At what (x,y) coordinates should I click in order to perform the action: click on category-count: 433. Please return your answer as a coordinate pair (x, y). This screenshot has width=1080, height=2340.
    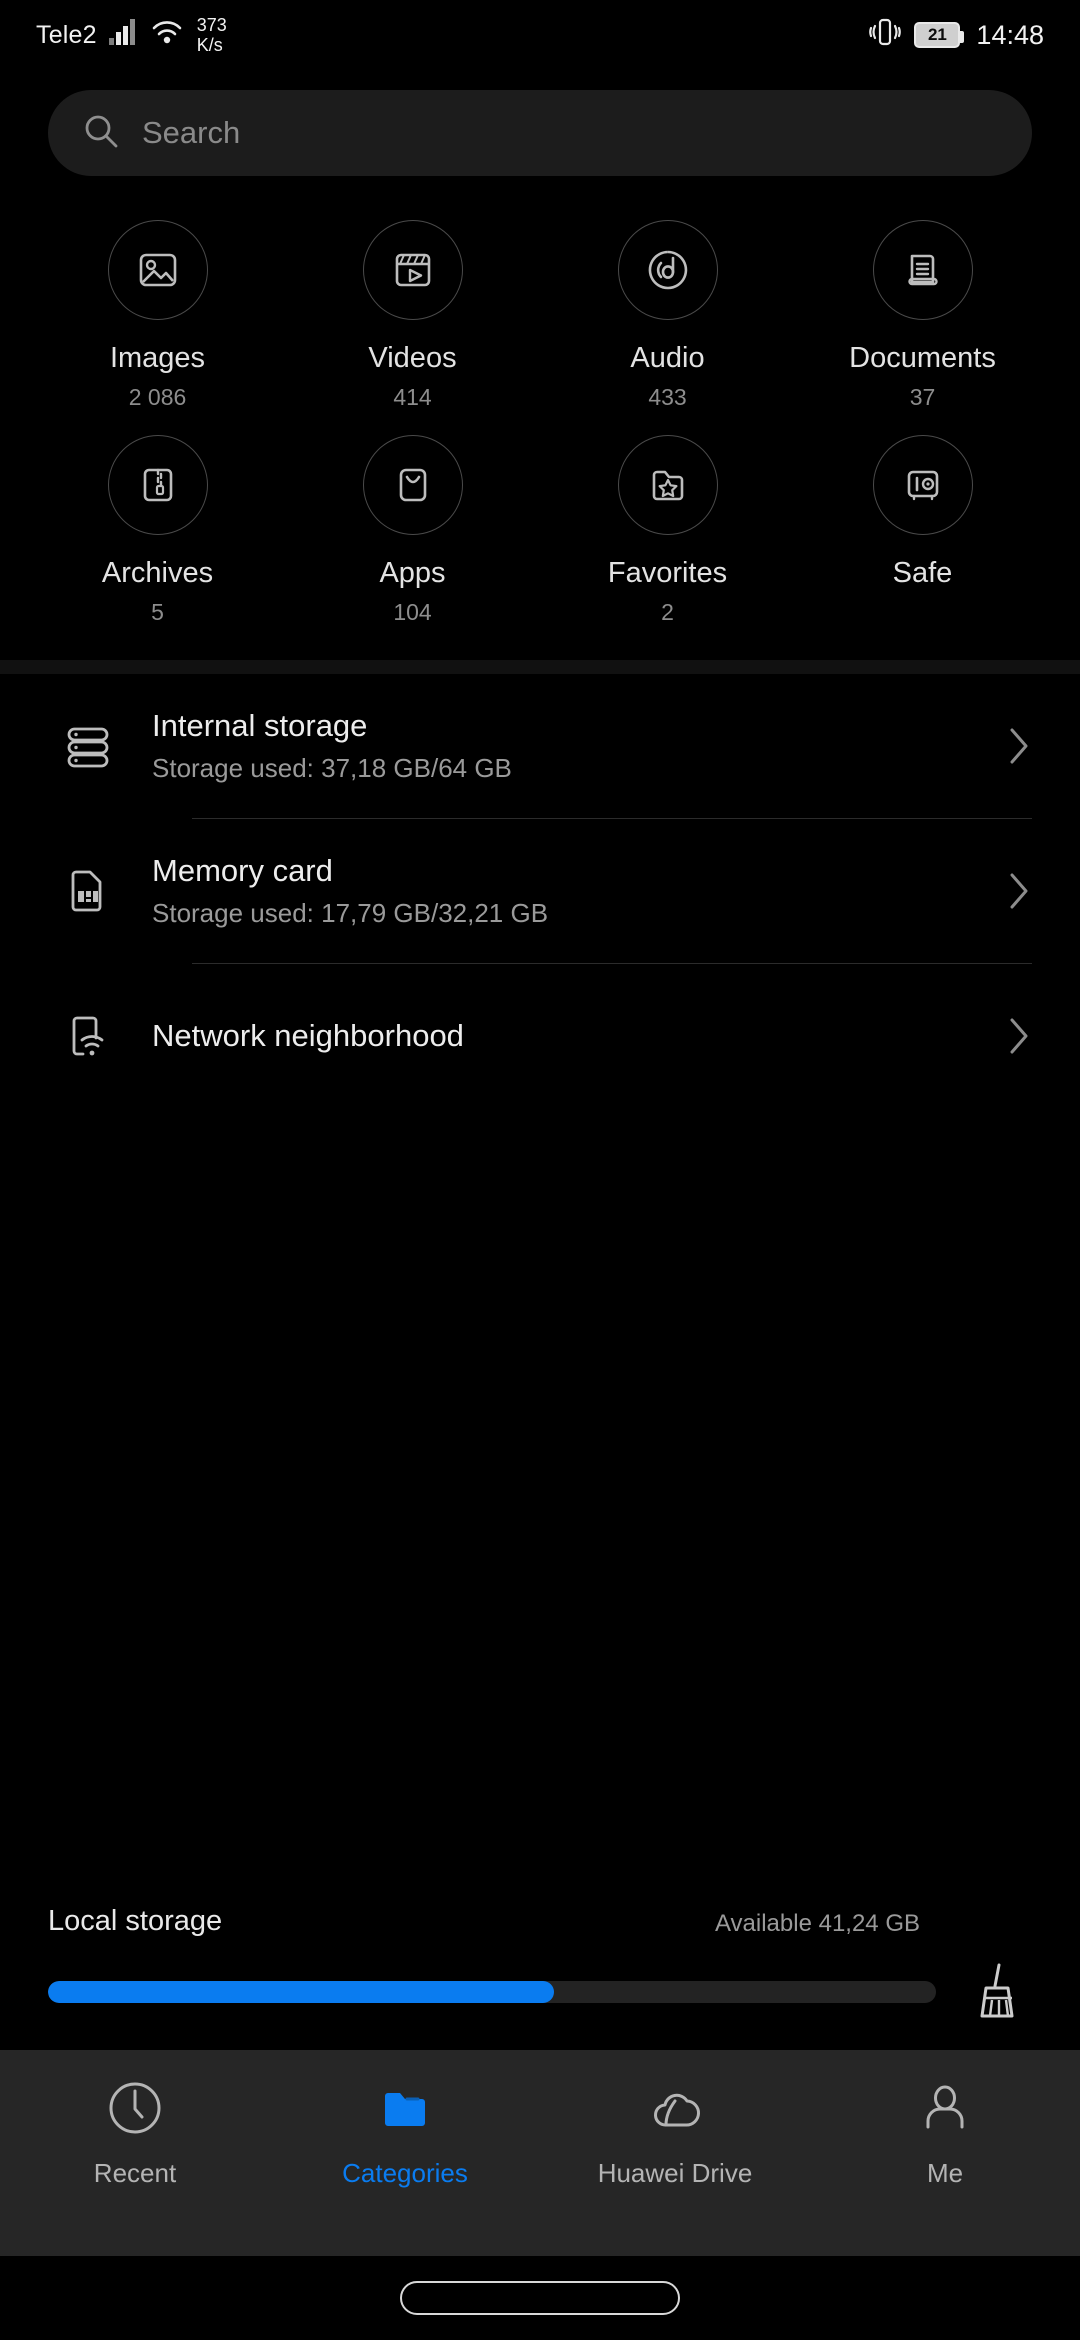
    Looking at the image, I should click on (667, 397).